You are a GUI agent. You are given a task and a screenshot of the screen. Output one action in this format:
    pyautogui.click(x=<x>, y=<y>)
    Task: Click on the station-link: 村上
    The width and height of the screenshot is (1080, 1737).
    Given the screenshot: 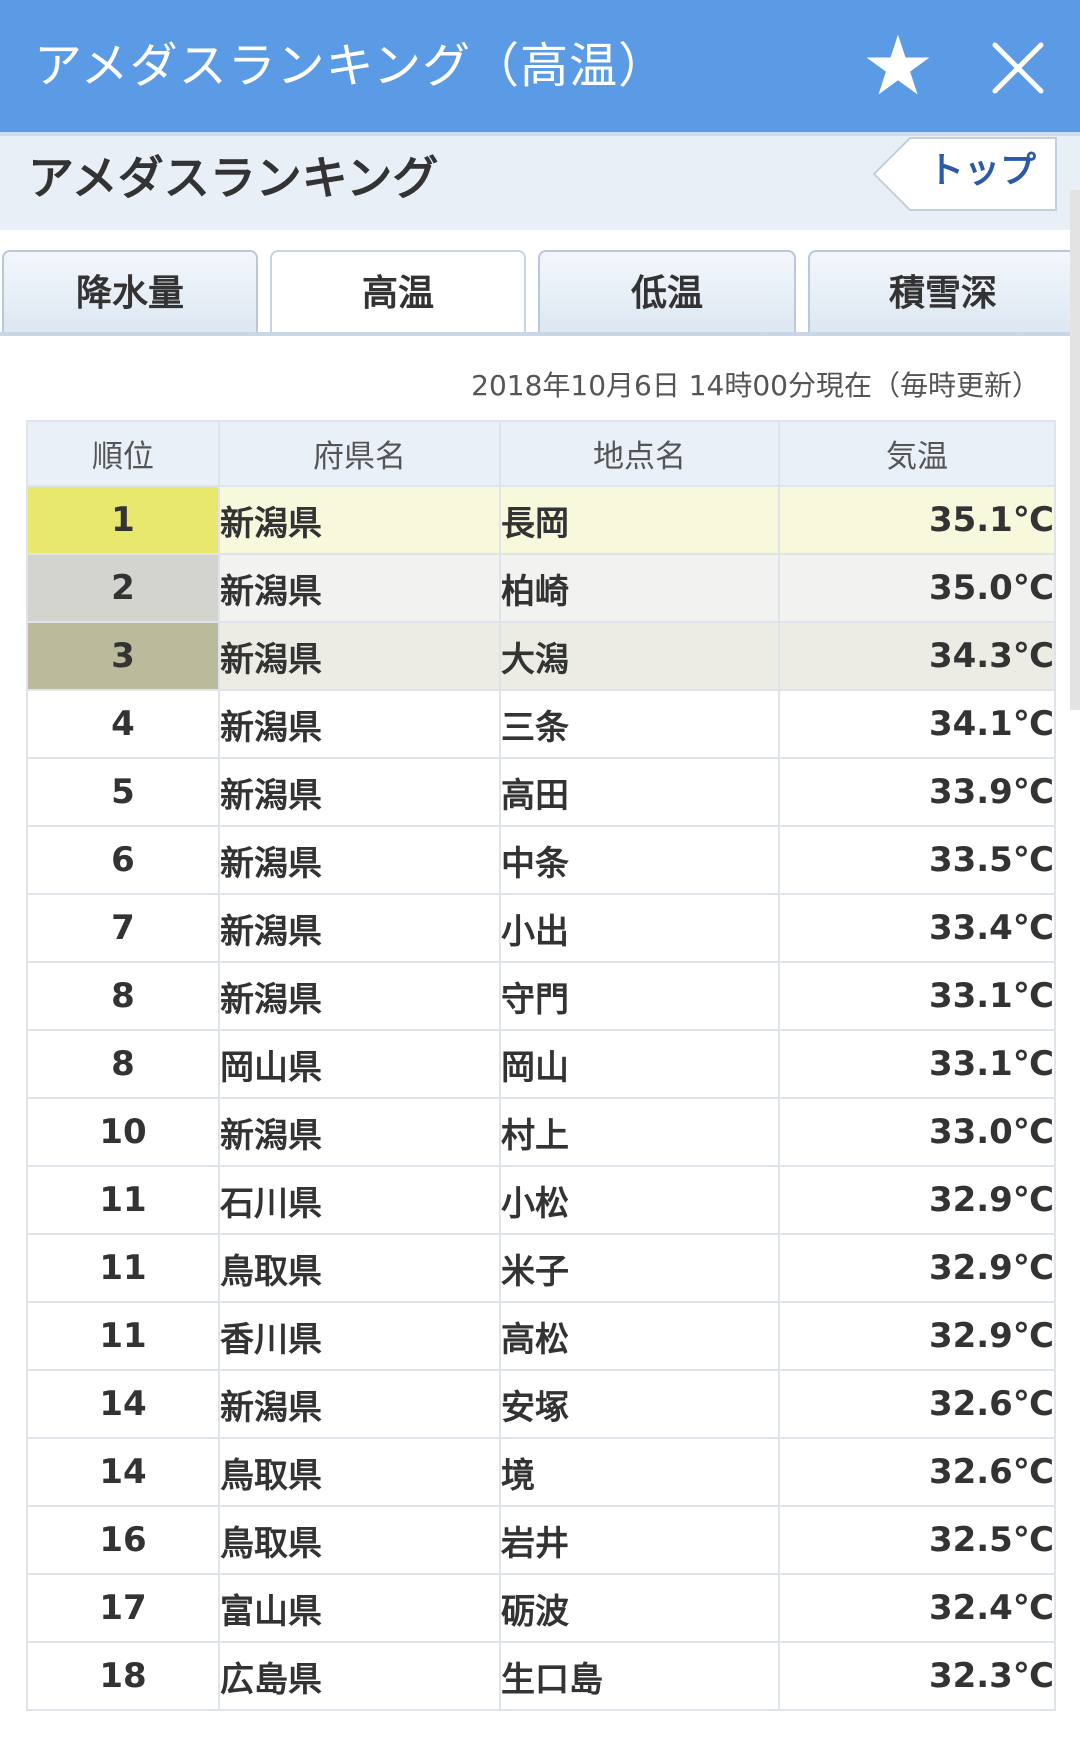 What is the action you would take?
    pyautogui.click(x=639, y=1132)
    